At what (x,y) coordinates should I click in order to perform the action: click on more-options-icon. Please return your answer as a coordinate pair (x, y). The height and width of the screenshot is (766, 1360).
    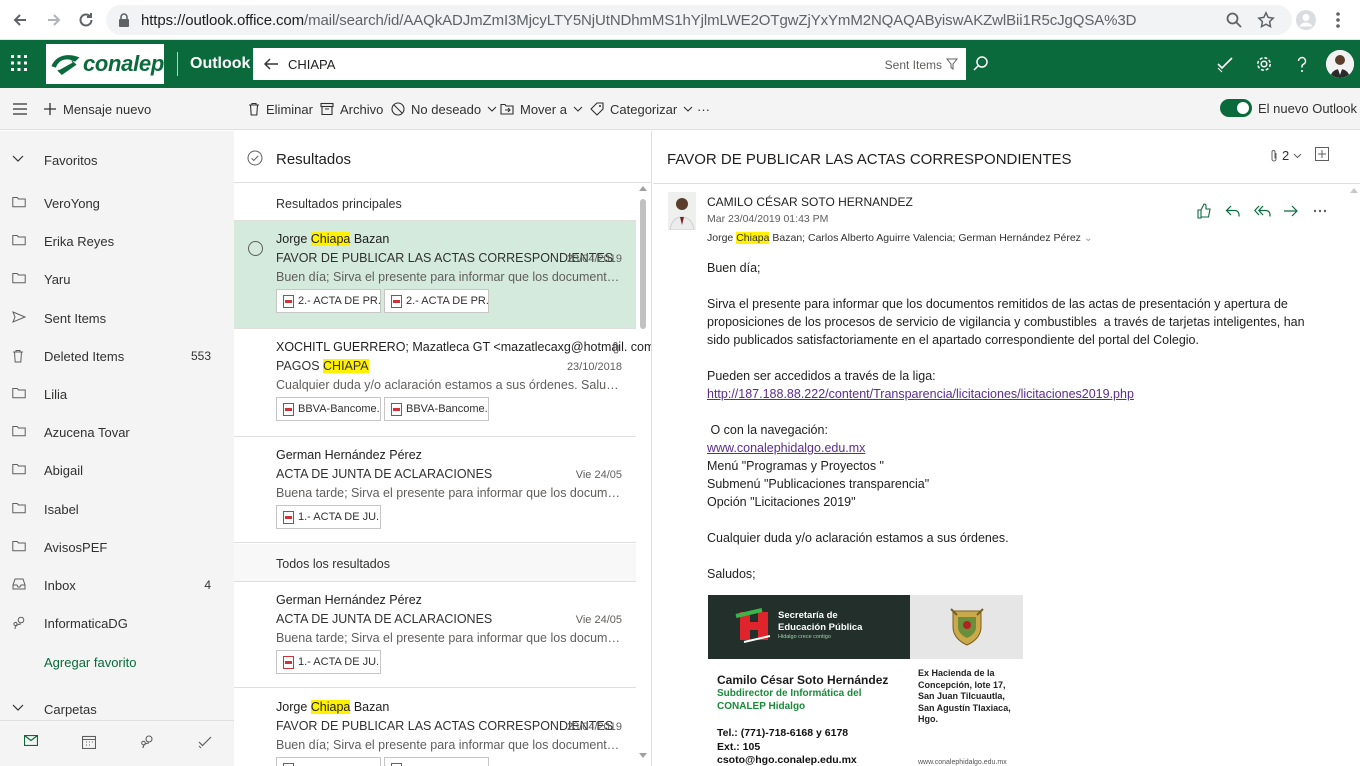
    Looking at the image, I should click on (1320, 211).